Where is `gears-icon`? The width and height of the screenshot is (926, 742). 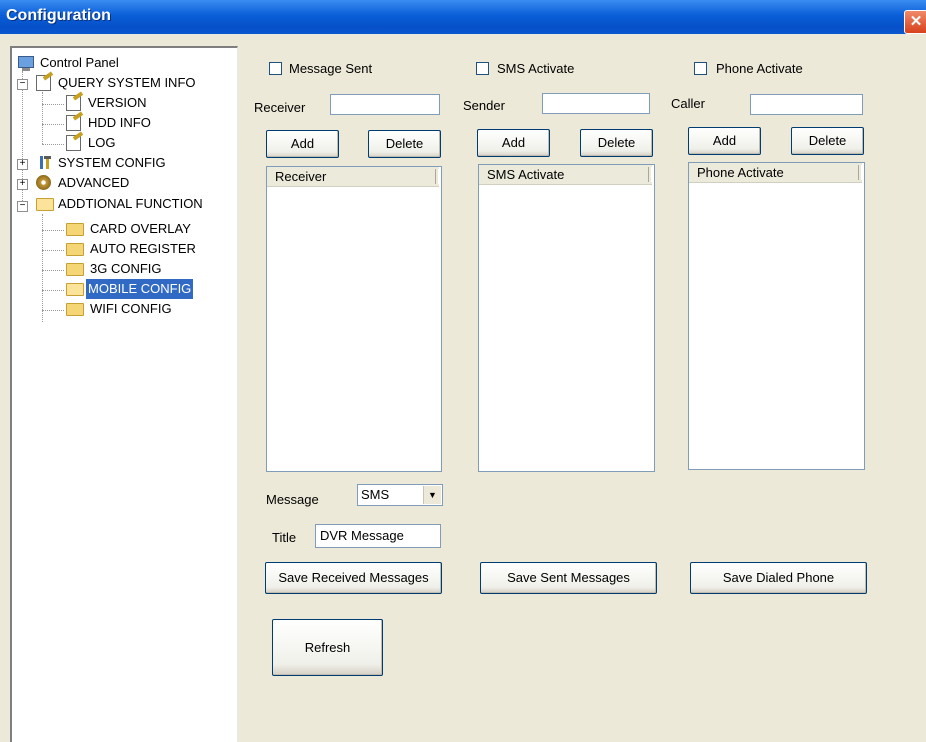
gears-icon is located at coordinates (43, 182).